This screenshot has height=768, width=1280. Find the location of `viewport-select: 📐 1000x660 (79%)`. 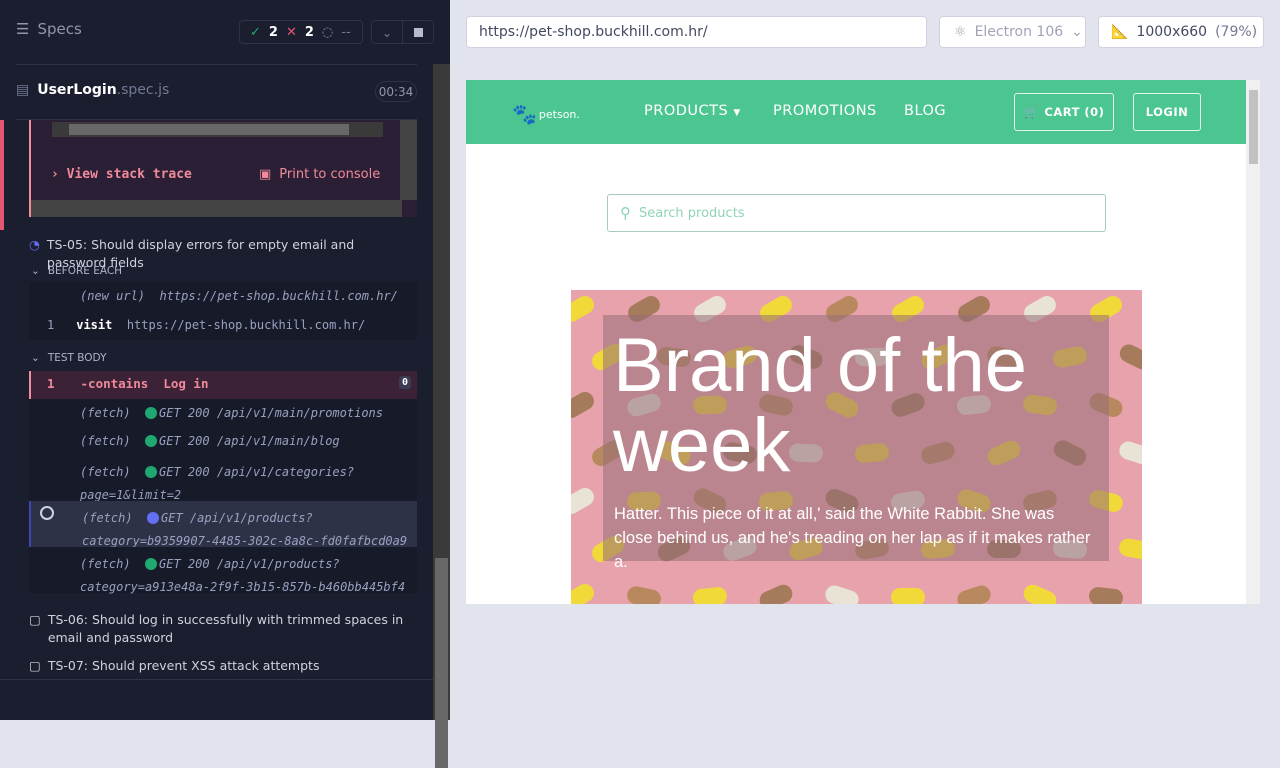

viewport-select: 📐 1000x660 (79%) is located at coordinates (1181, 32).